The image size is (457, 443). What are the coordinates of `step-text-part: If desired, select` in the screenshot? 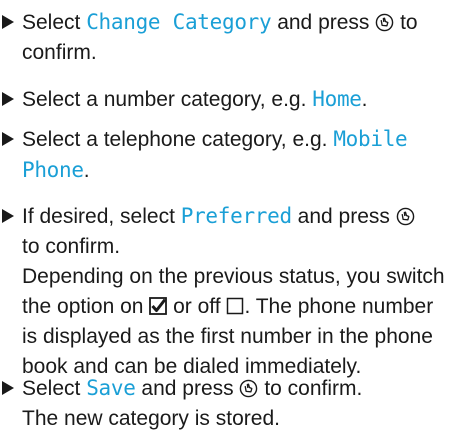 It's located at (101, 216).